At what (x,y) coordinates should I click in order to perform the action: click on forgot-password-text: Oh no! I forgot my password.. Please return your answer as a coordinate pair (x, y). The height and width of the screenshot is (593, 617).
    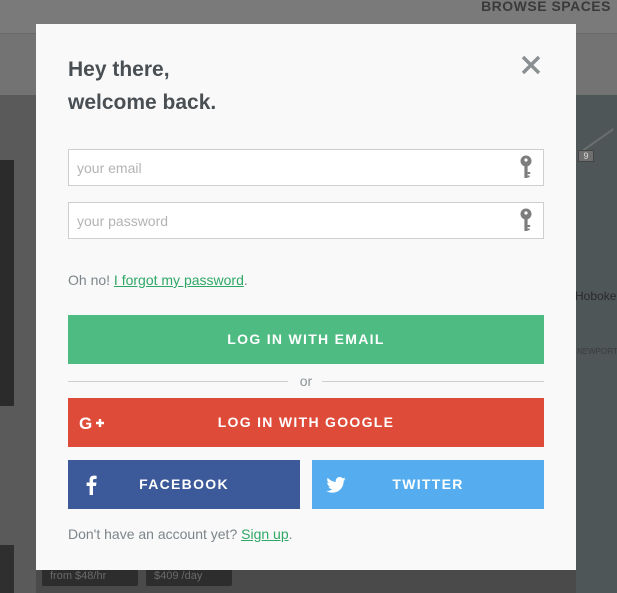
    Looking at the image, I should click on (158, 280).